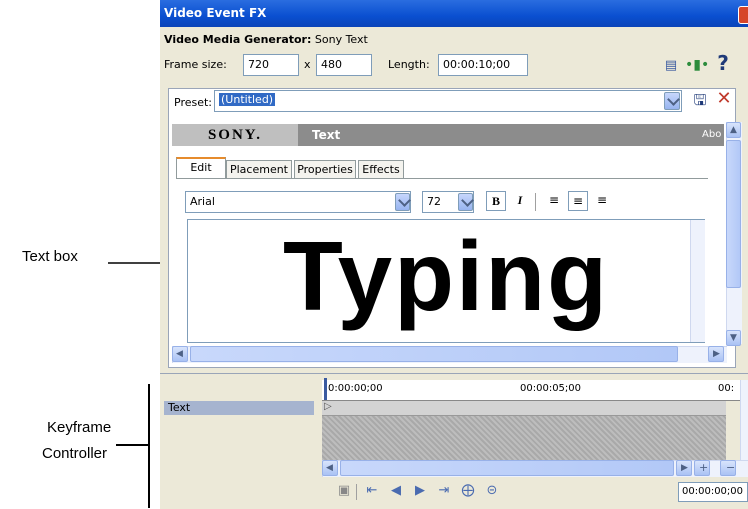 The image size is (748, 509). What do you see at coordinates (551, 388) in the screenshot?
I see `timeline-tick-1: 00:00:05;00` at bounding box center [551, 388].